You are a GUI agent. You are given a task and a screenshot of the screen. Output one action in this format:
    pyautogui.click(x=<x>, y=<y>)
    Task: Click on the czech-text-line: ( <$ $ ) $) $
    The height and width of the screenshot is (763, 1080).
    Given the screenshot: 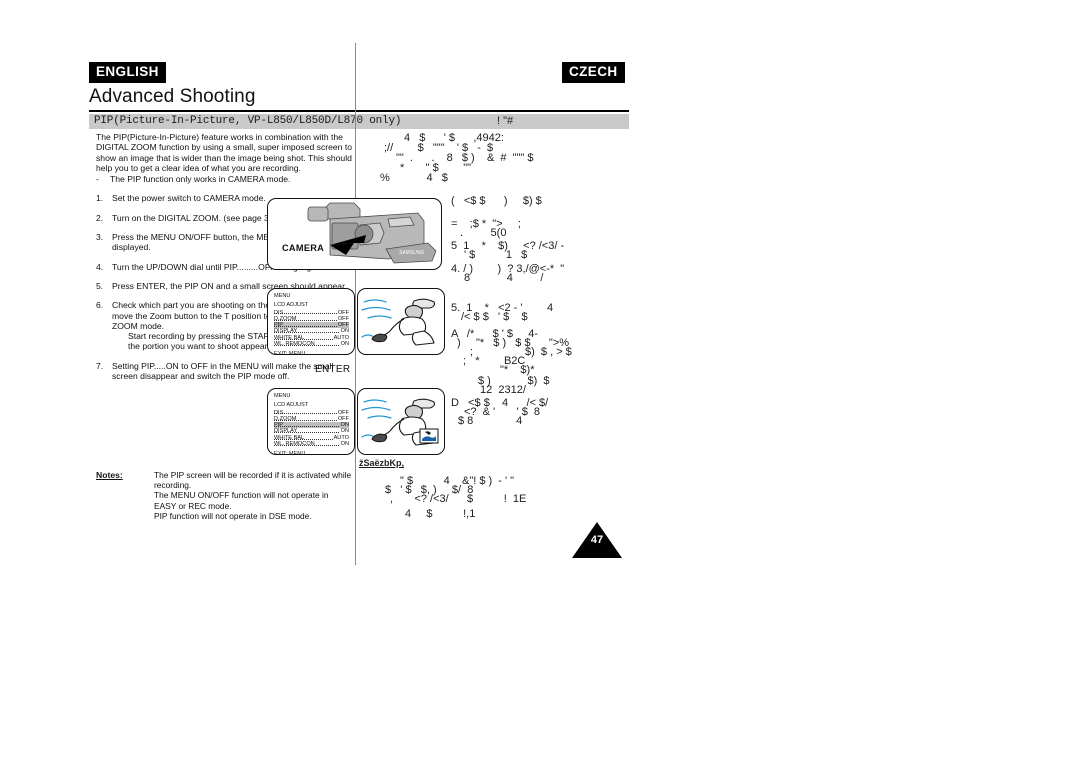 What is the action you would take?
    pyautogui.click(x=496, y=201)
    